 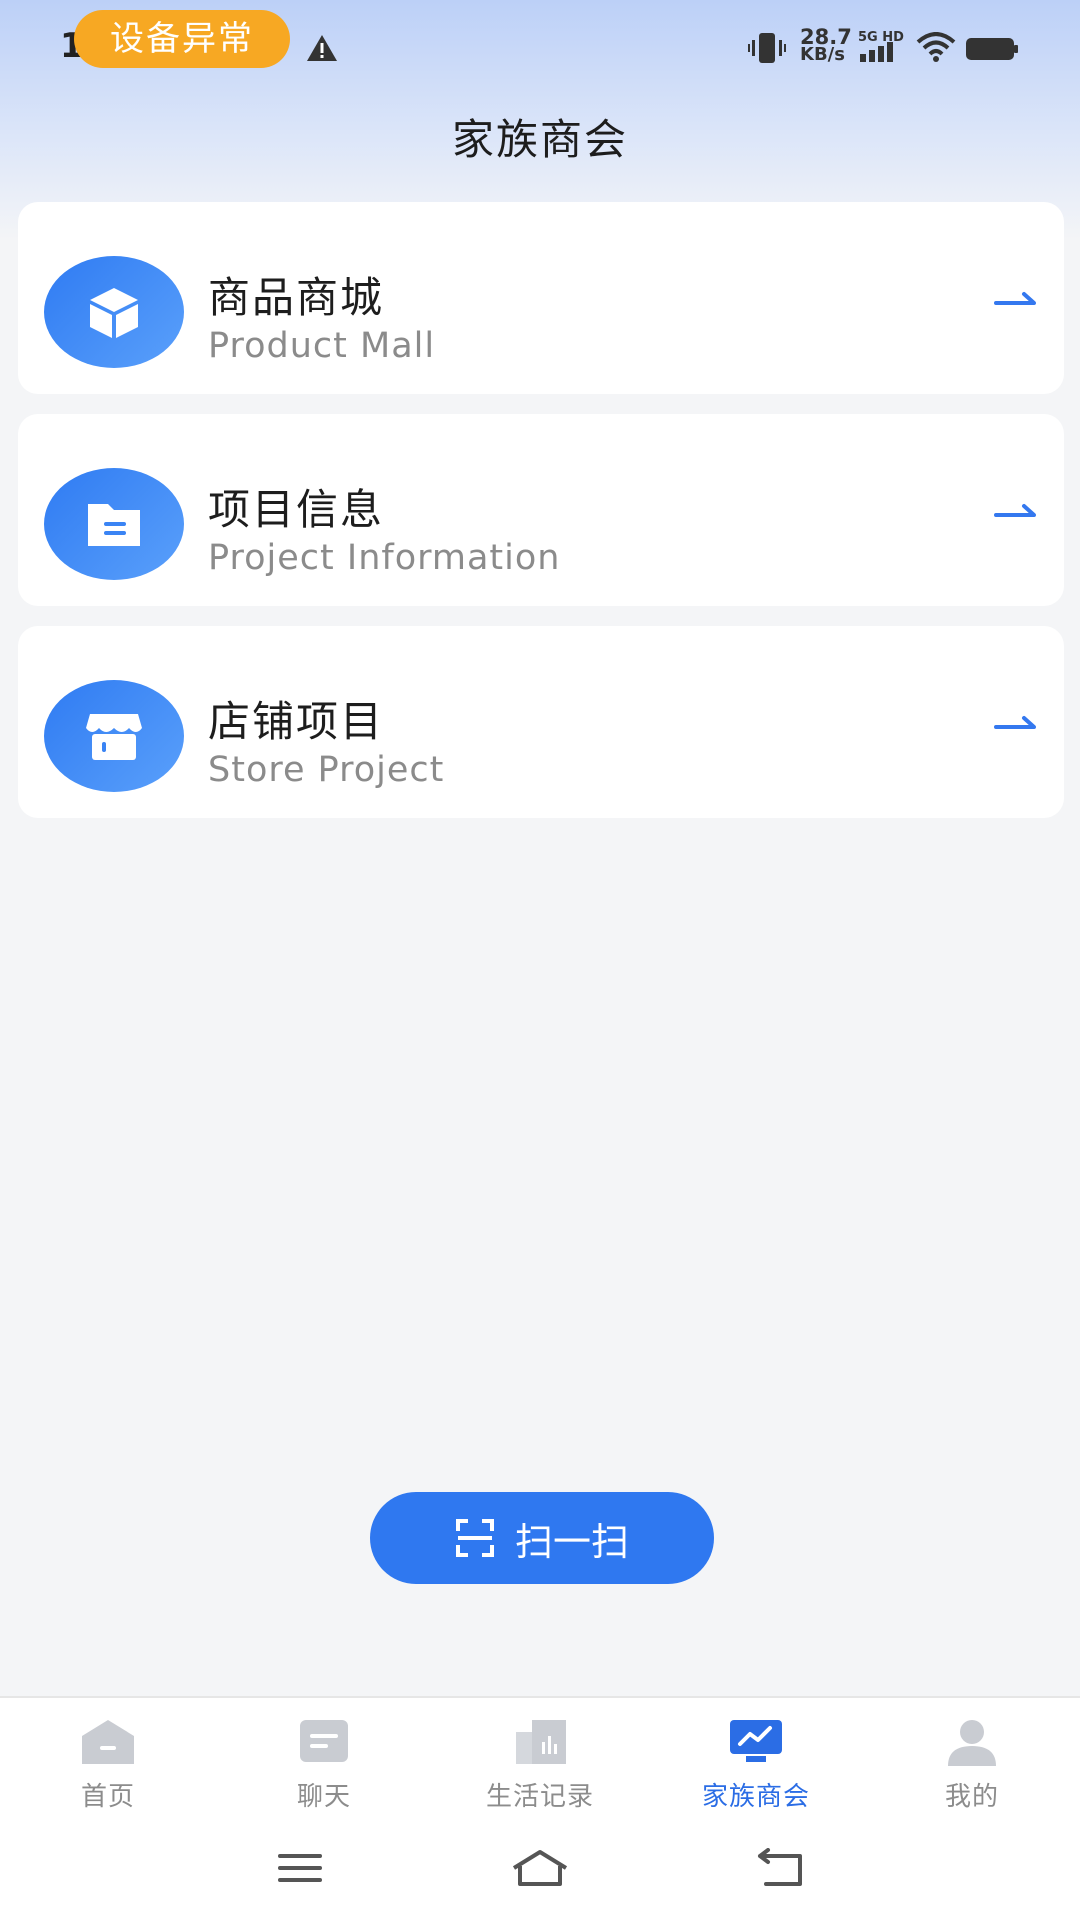 I want to click on home-nav-icon, so click(x=540, y=1868).